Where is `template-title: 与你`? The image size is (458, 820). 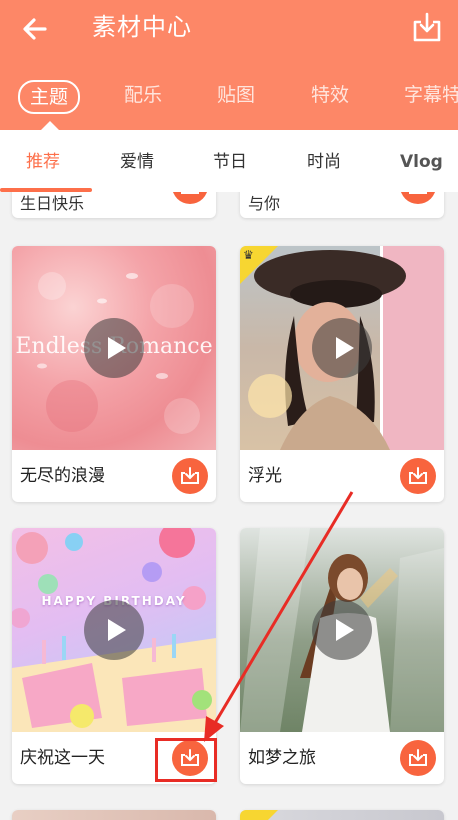
template-title: 与你 is located at coordinates (264, 203).